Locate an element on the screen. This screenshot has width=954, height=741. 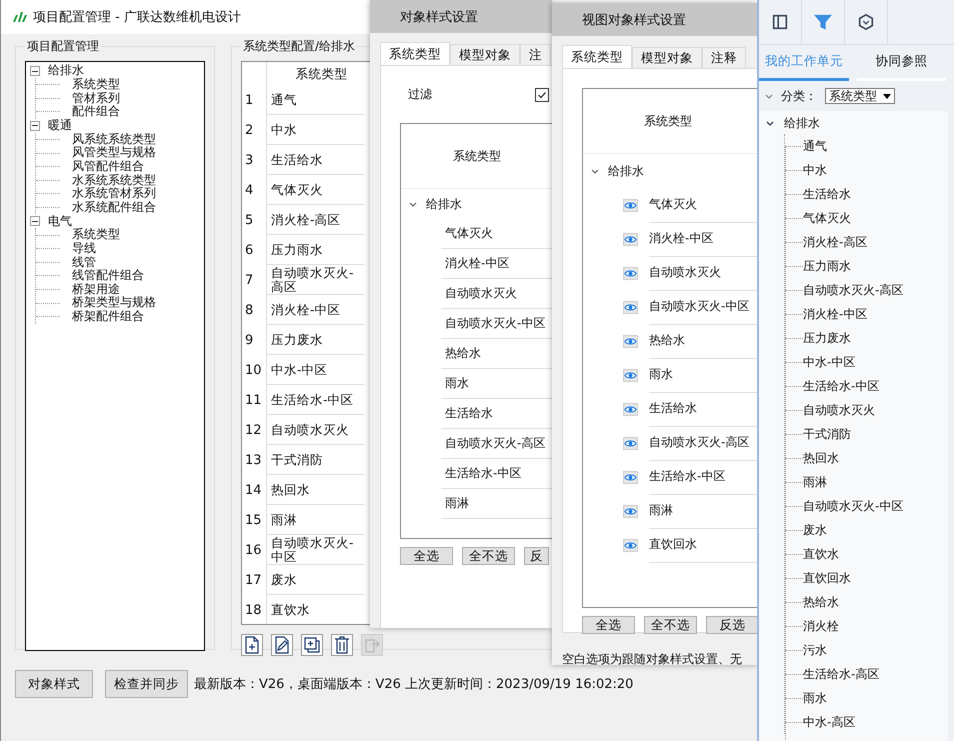
tree-item: 线管 is located at coordinates (84, 263).